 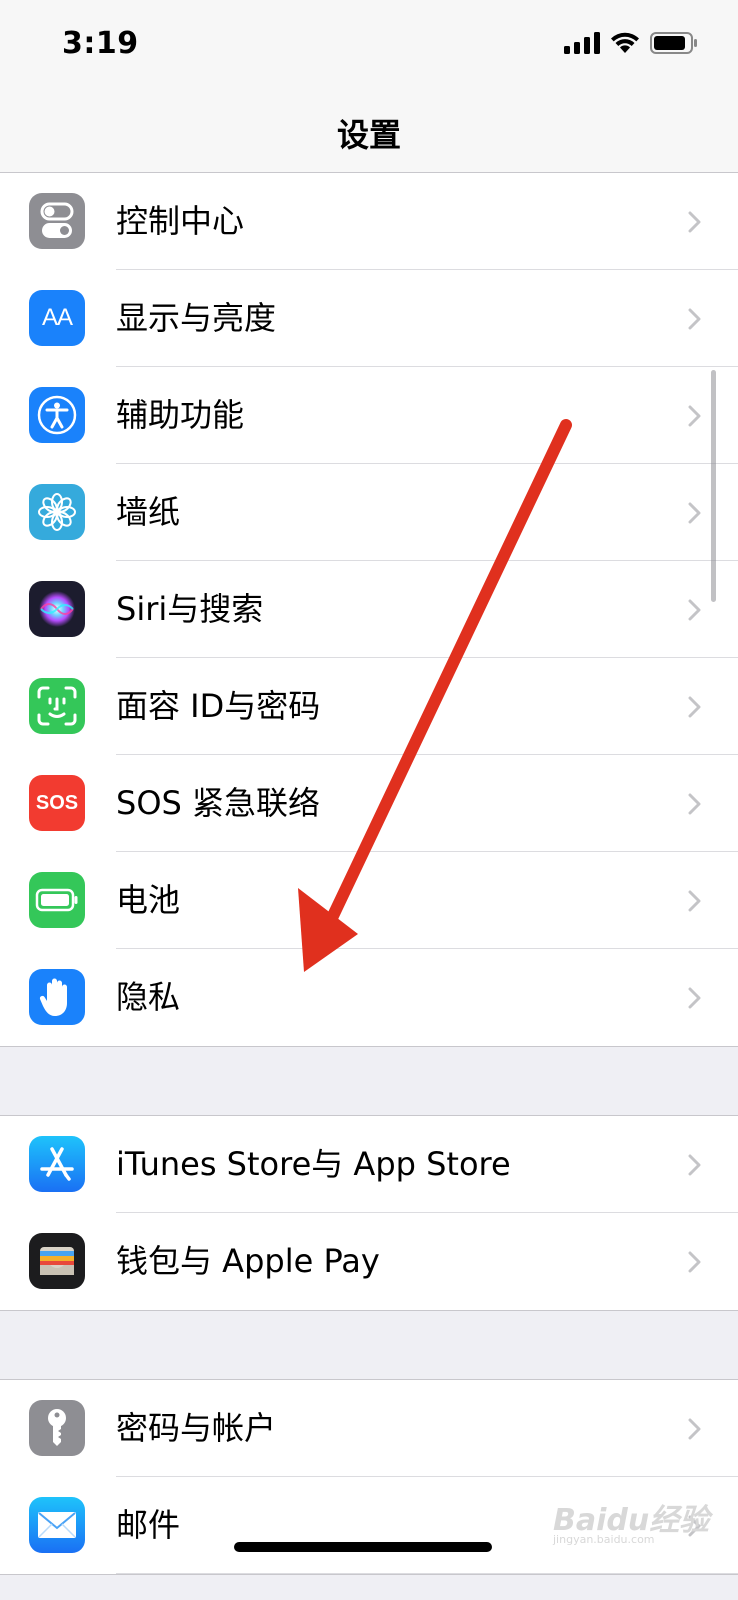 I want to click on settings-row-label: 墙纸, so click(x=148, y=512).